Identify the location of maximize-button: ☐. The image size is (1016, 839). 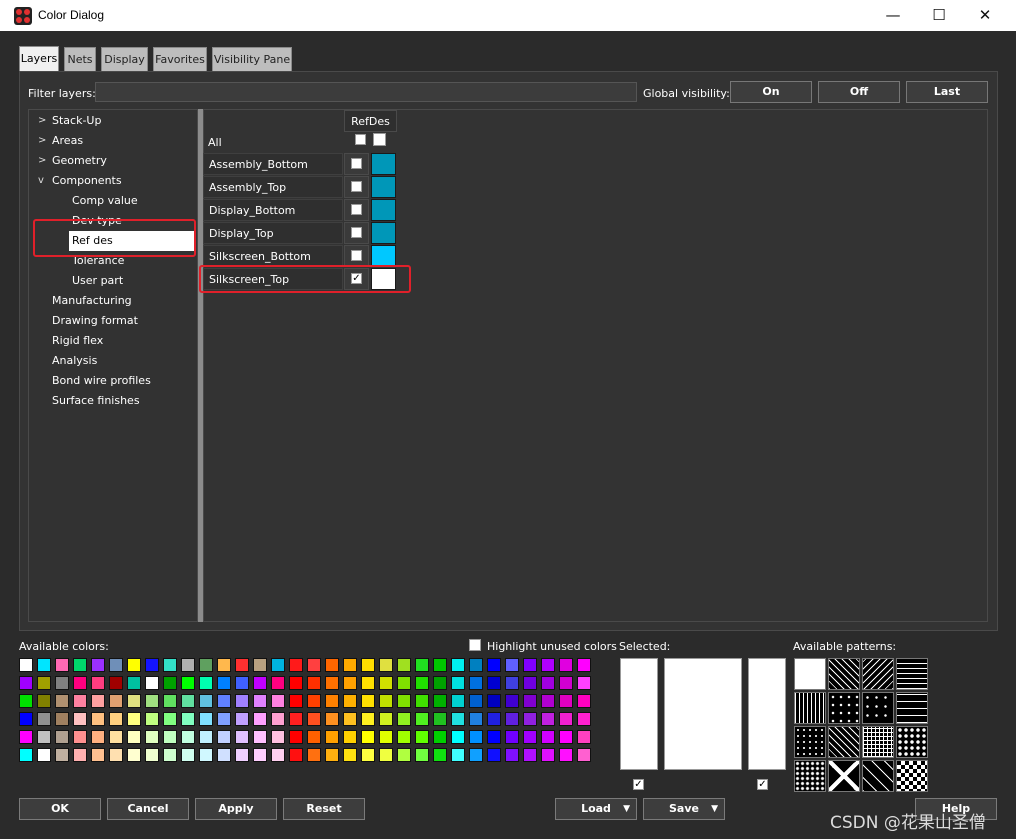
(939, 15).